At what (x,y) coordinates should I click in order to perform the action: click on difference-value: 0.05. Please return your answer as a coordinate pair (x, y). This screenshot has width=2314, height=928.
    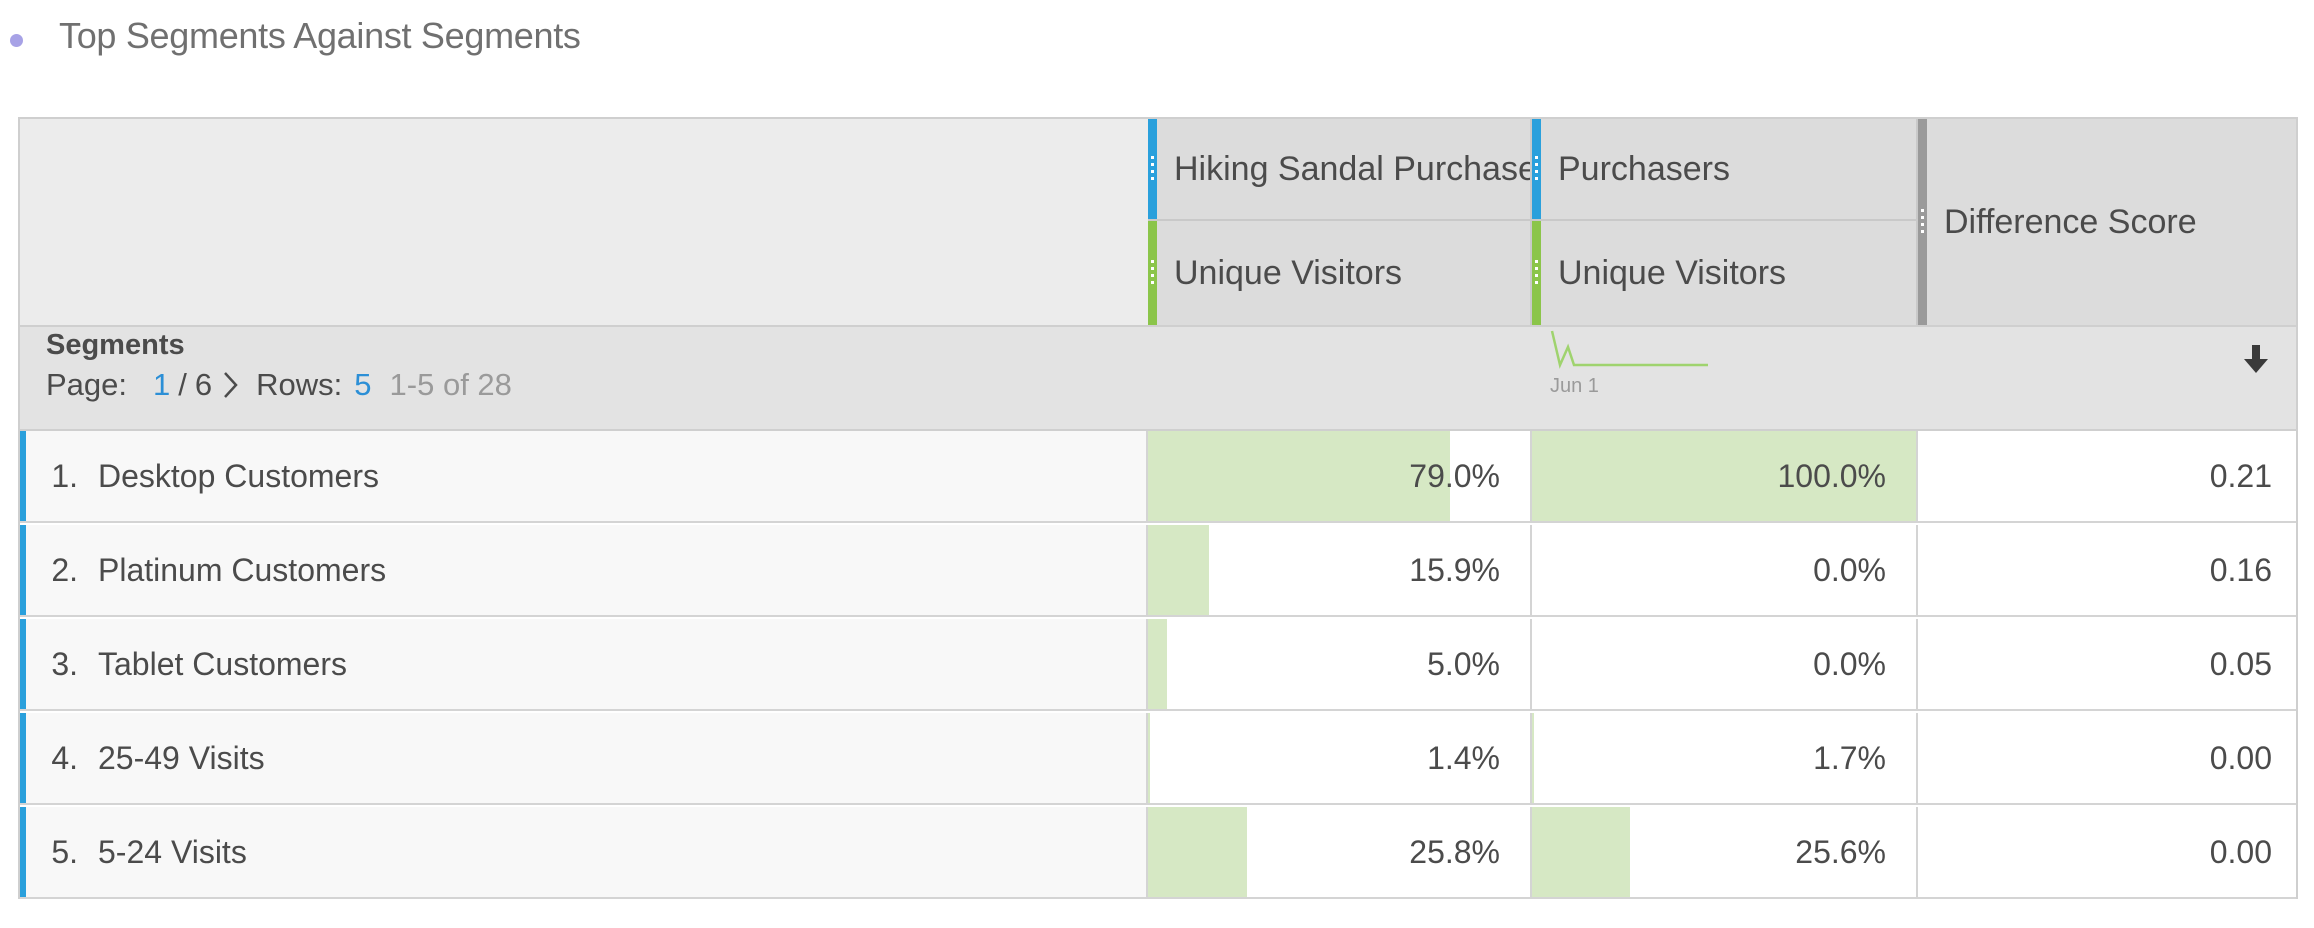
    Looking at the image, I should click on (2240, 663).